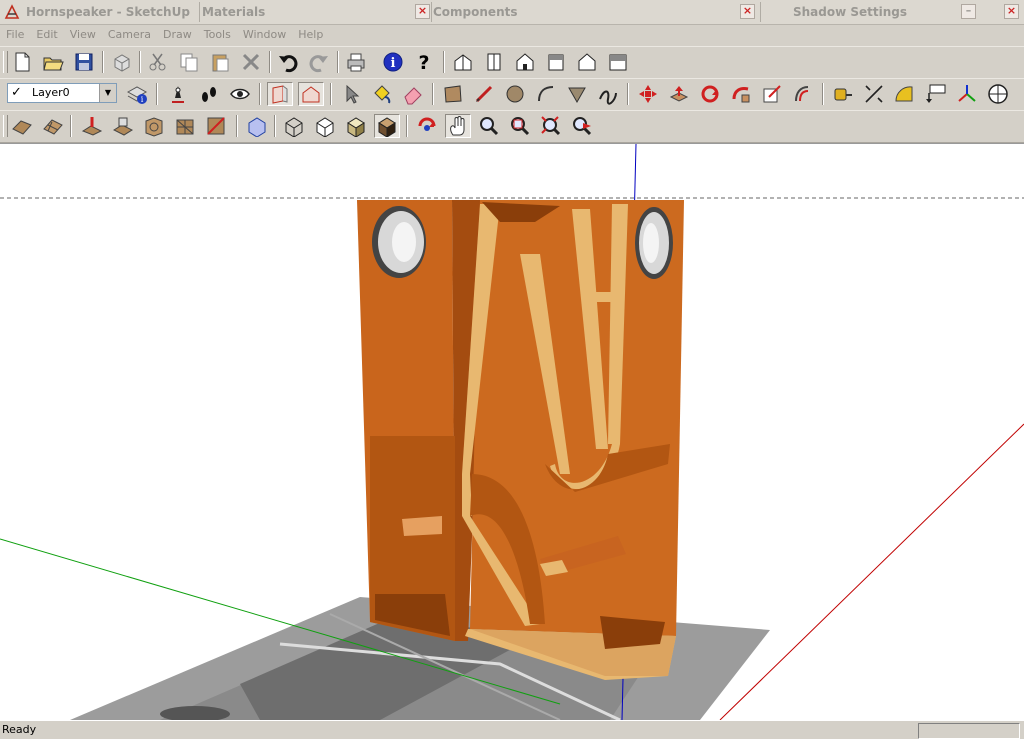 This screenshot has height=739, width=1024. Describe the element at coordinates (177, 35) in the screenshot. I see `menu-draw: Draw` at that location.